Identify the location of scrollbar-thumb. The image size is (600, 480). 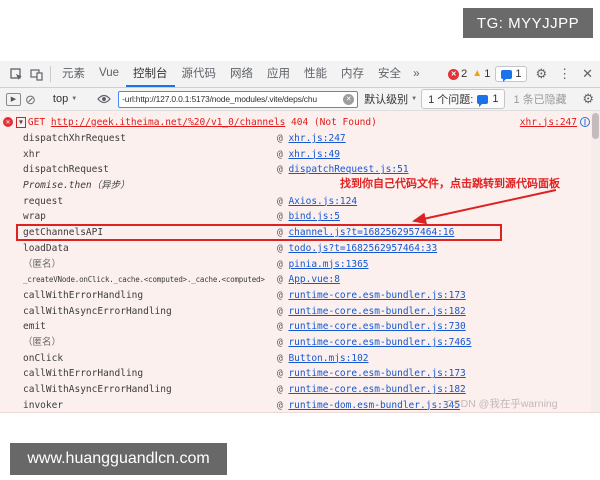
(595, 126).